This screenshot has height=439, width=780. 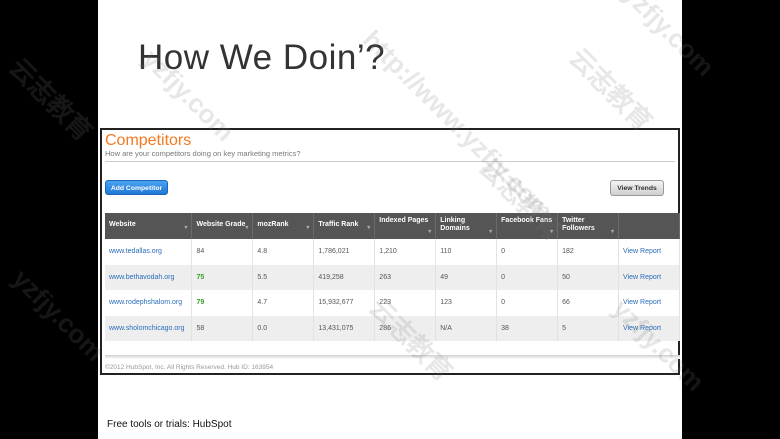 I want to click on column-header-traffic: Traffic Rank ▾, so click(x=344, y=226).